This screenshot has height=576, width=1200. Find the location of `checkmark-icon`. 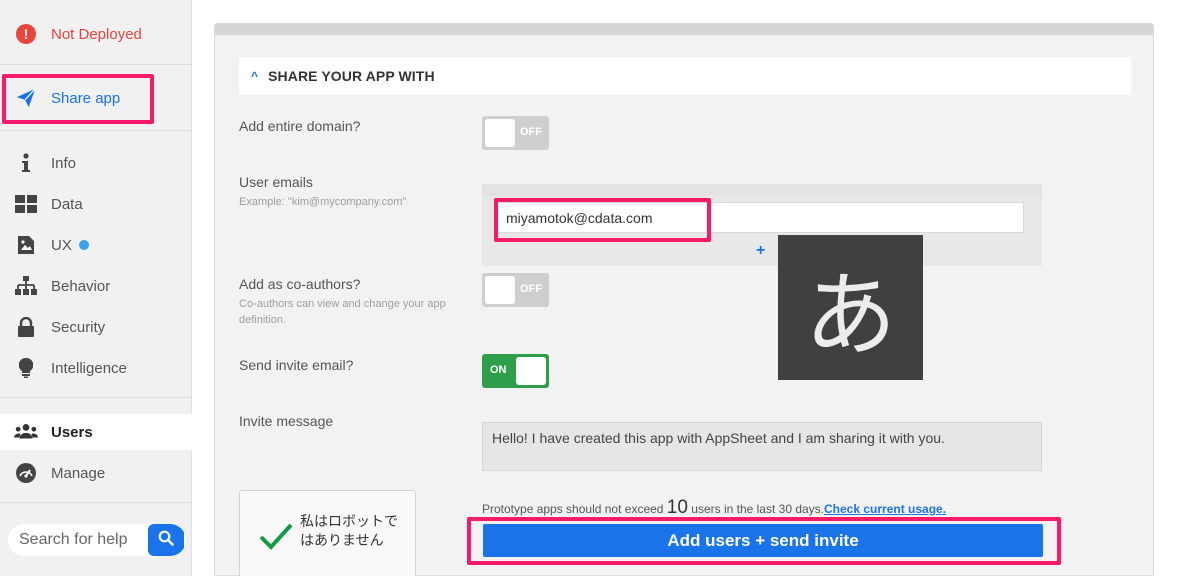

checkmark-icon is located at coordinates (276, 536).